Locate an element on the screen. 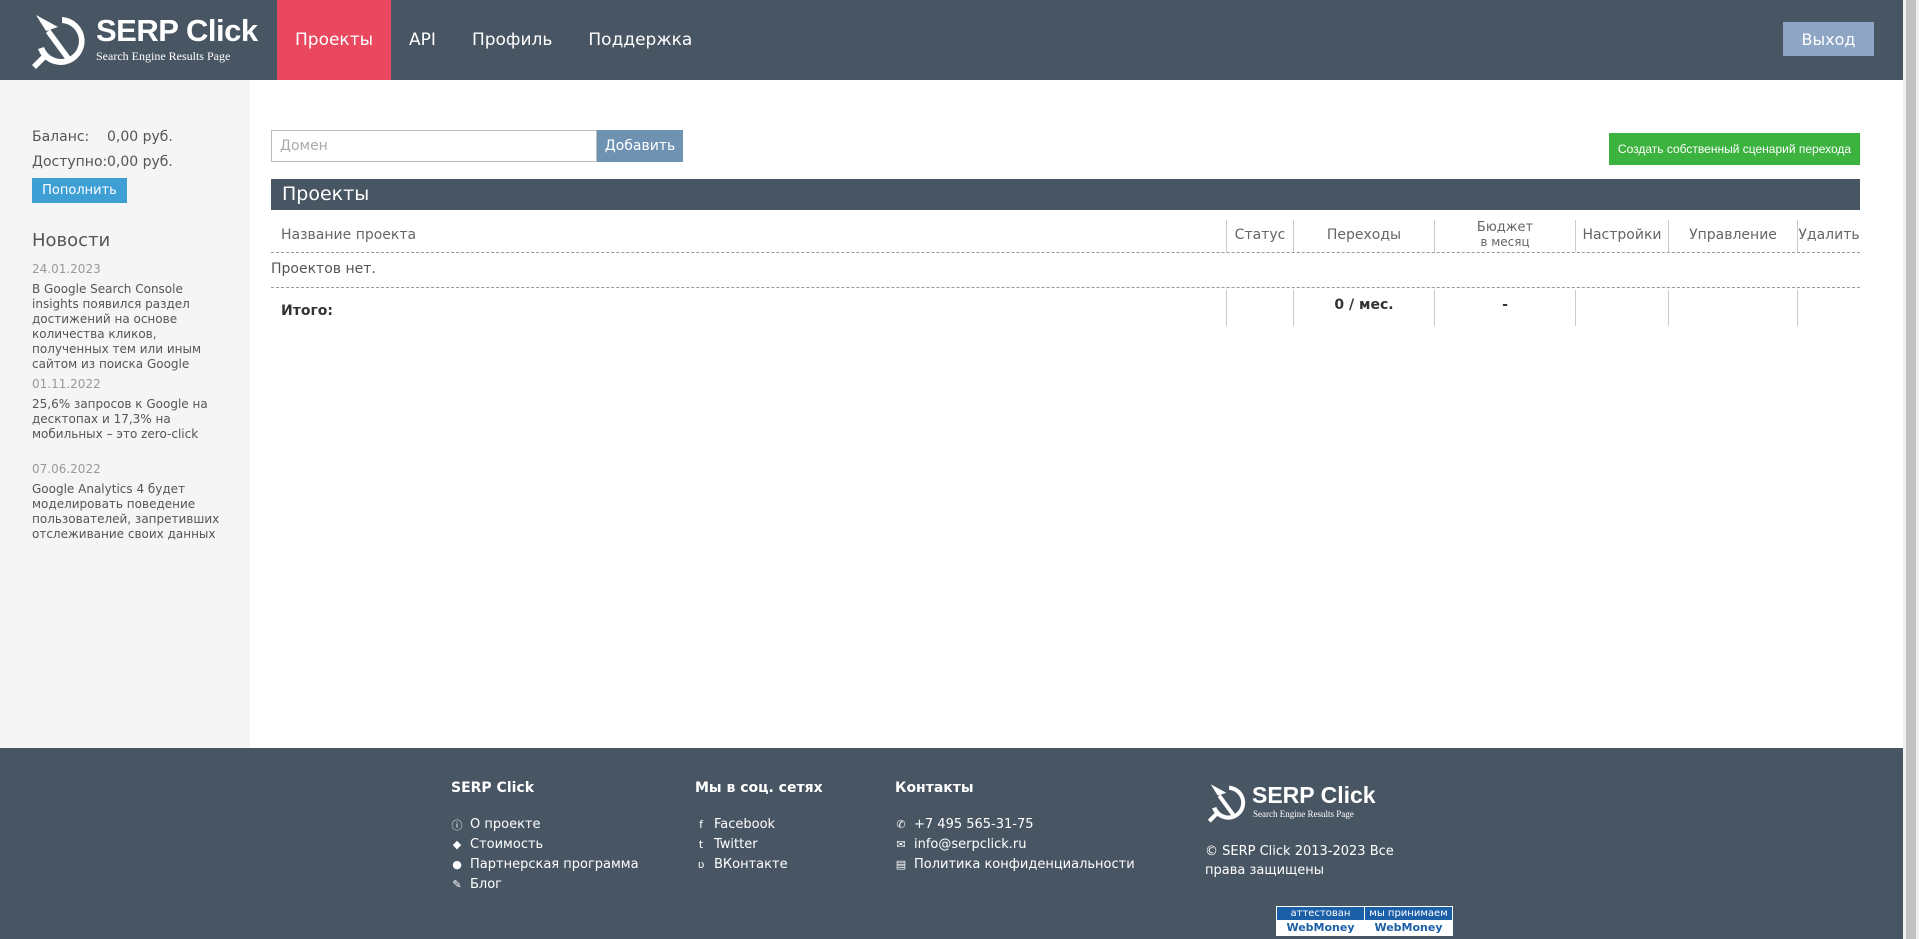 This screenshot has width=1919, height=939. hammer-sickle-logo-icon is located at coordinates (58, 42).